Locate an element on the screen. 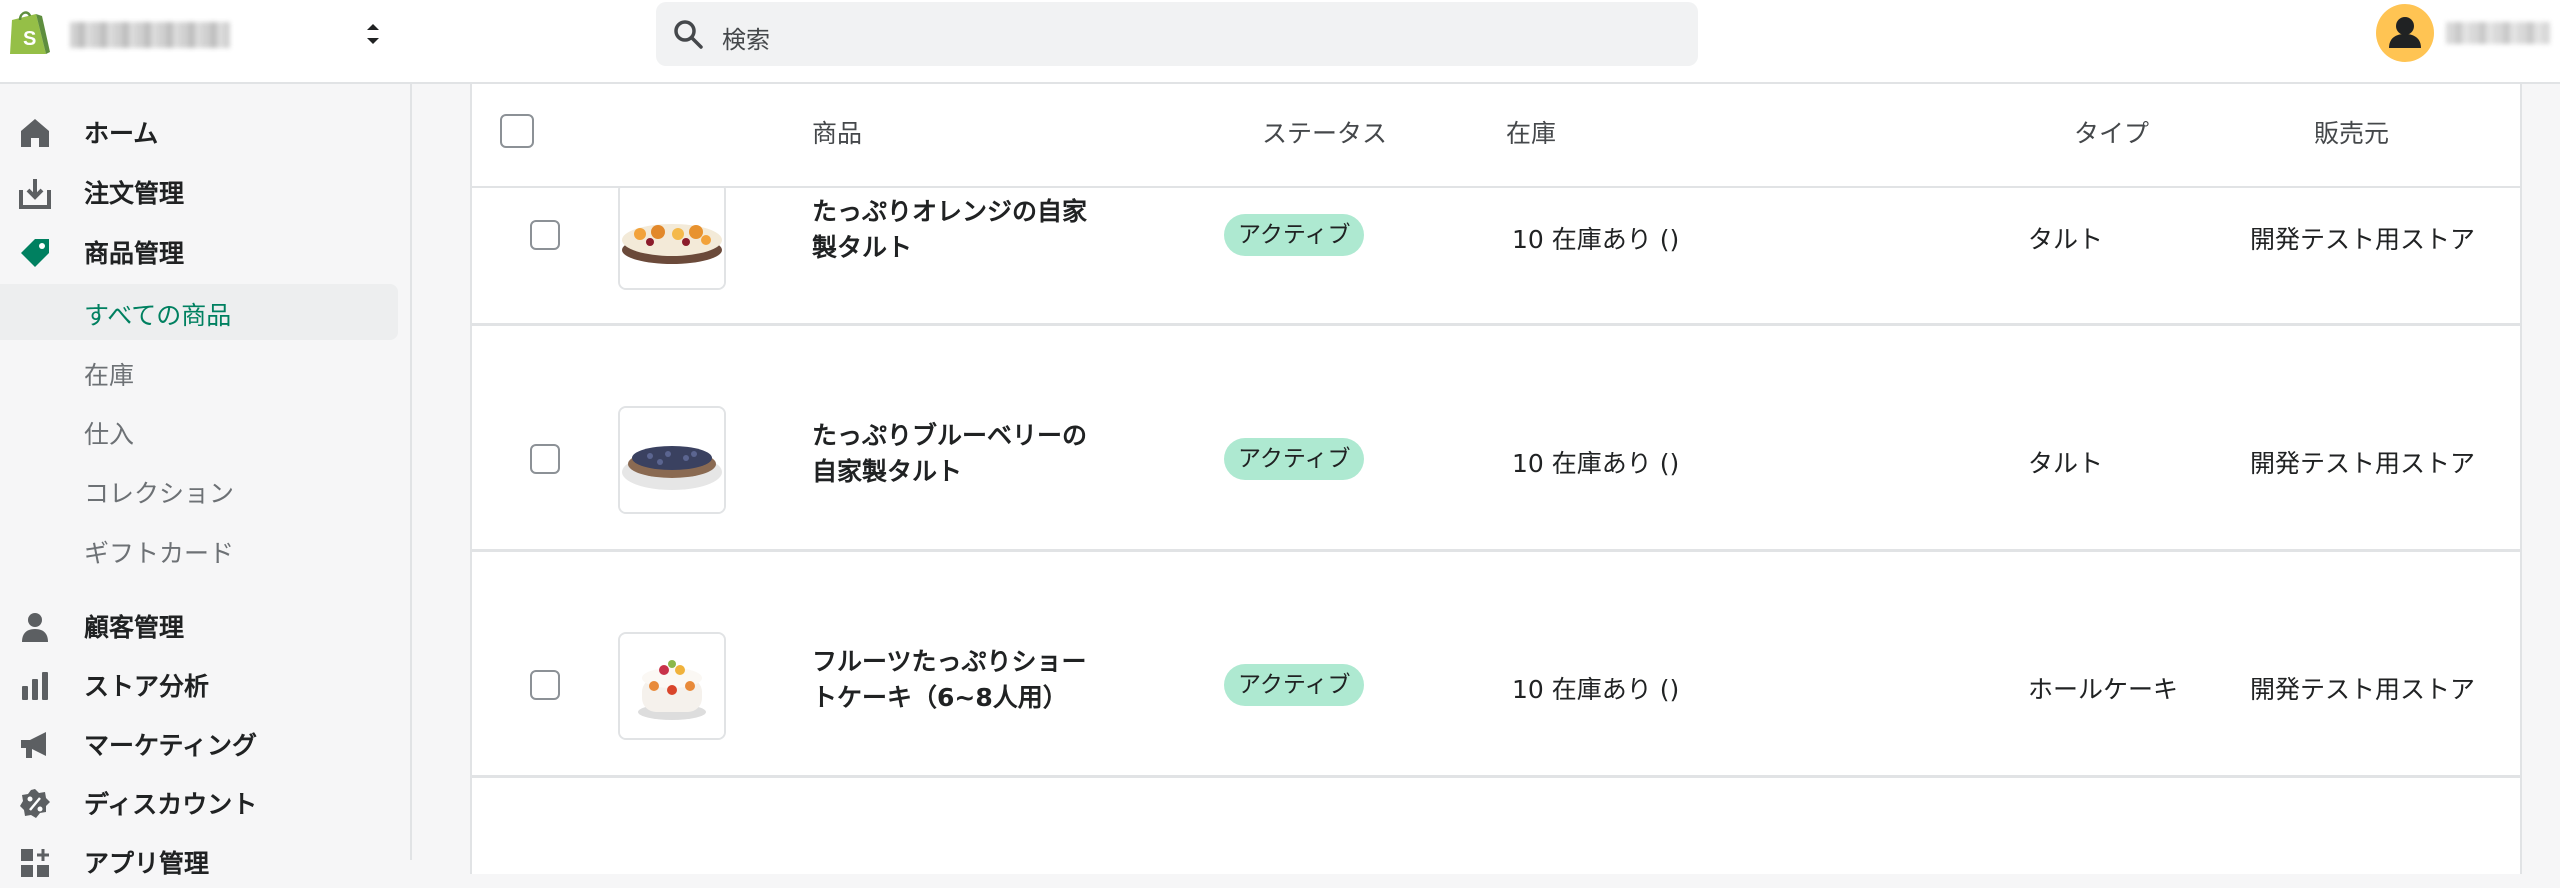 This screenshot has height=888, width=2560. user-name-redacted is located at coordinates (2498, 33).